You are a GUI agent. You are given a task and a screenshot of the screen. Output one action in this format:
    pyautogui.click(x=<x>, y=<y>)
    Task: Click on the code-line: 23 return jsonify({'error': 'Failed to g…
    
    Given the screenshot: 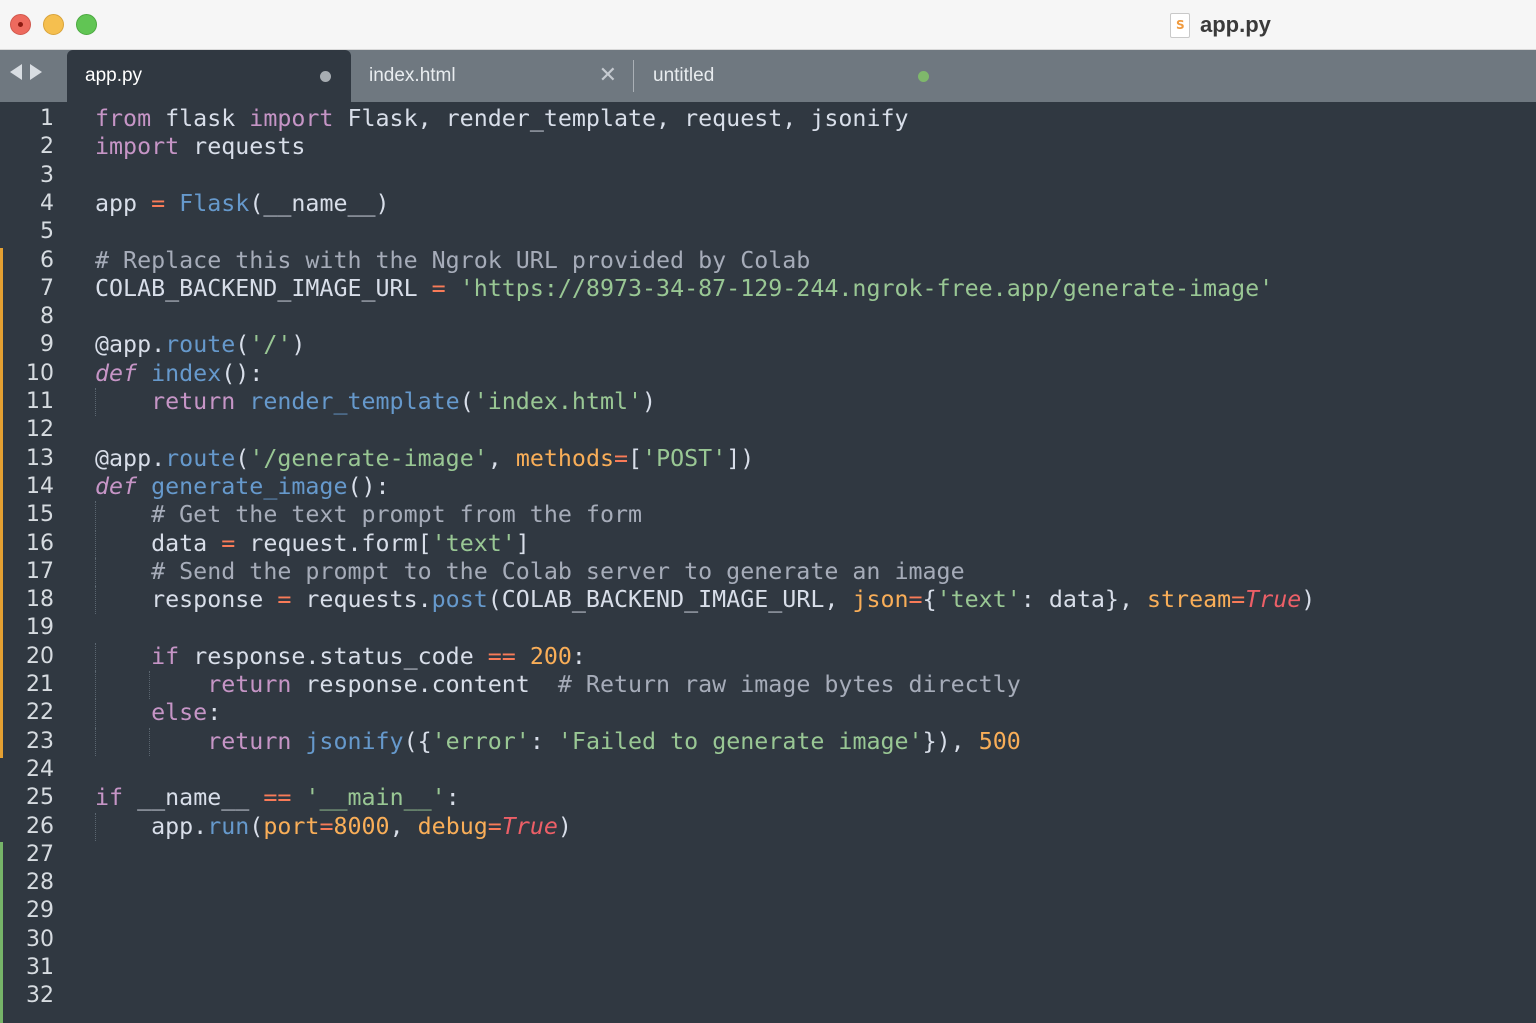 What is the action you would take?
    pyautogui.click(x=768, y=741)
    